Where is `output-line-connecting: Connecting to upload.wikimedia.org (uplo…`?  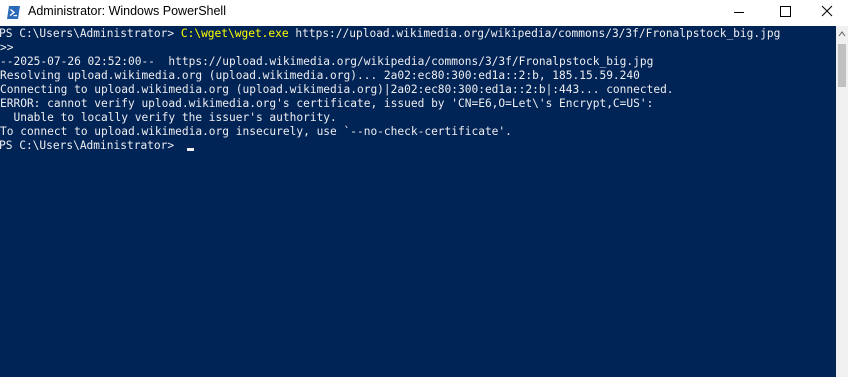
output-line-connecting: Connecting to upload.wikimedia.org (uplo… is located at coordinates (337, 89).